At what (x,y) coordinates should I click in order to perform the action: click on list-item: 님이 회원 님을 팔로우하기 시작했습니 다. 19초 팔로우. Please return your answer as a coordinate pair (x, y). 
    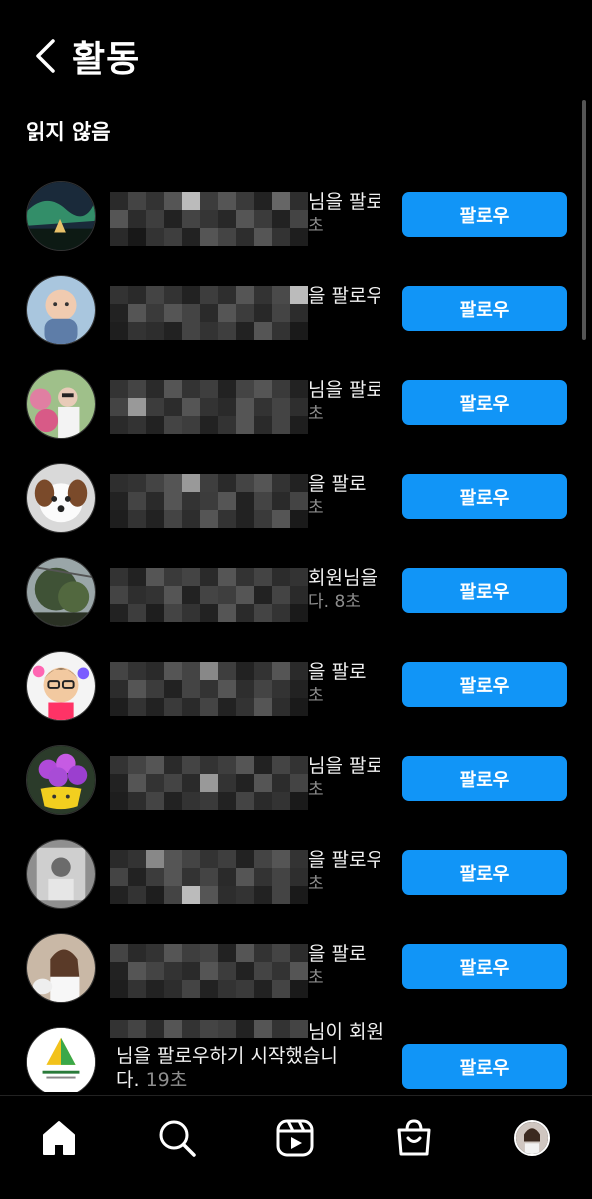
    Looking at the image, I should click on (296, 1053).